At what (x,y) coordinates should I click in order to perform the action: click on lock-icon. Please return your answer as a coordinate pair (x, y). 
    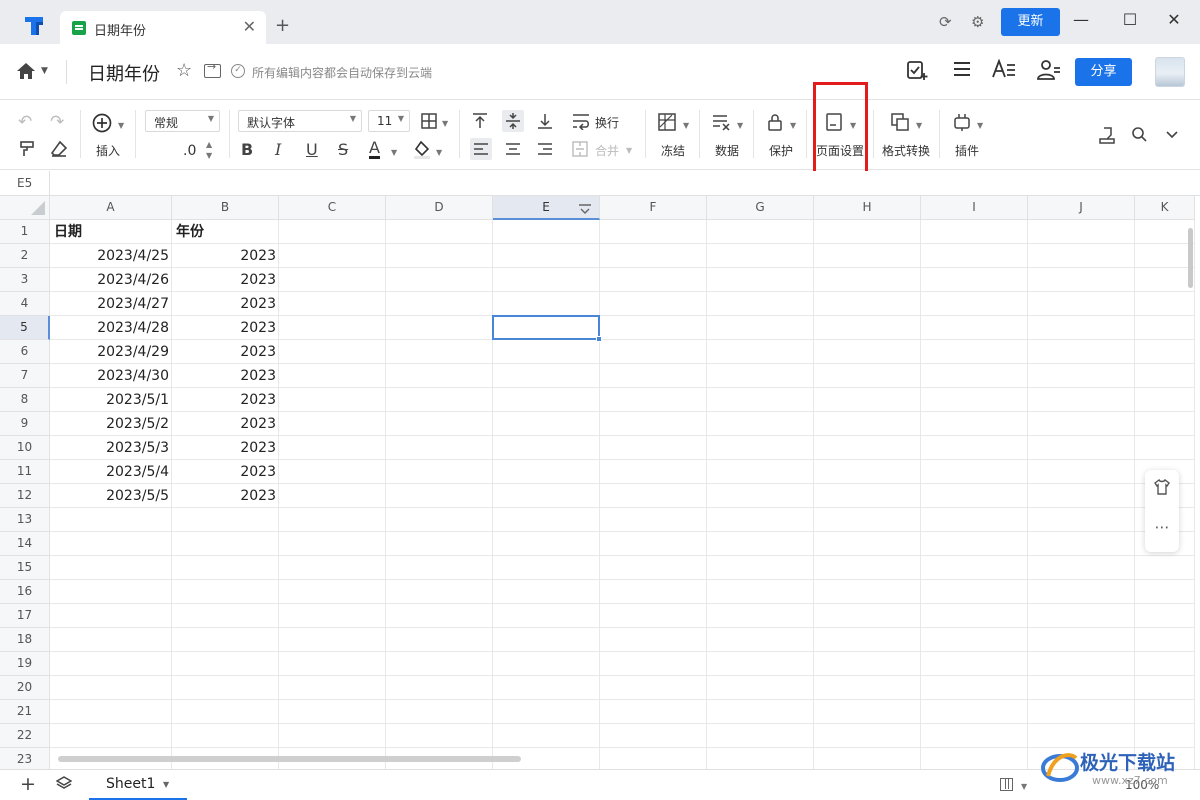
    Looking at the image, I should click on (775, 124).